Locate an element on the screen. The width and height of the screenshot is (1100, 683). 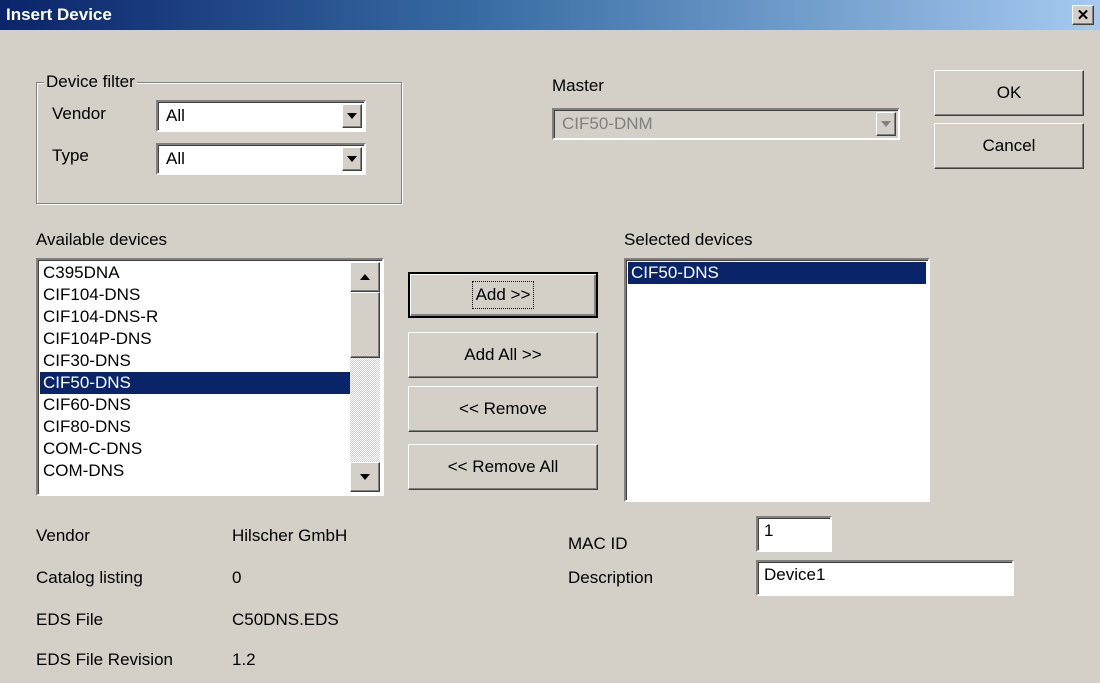
master-value: CIF50-DNM is located at coordinates (607, 123).